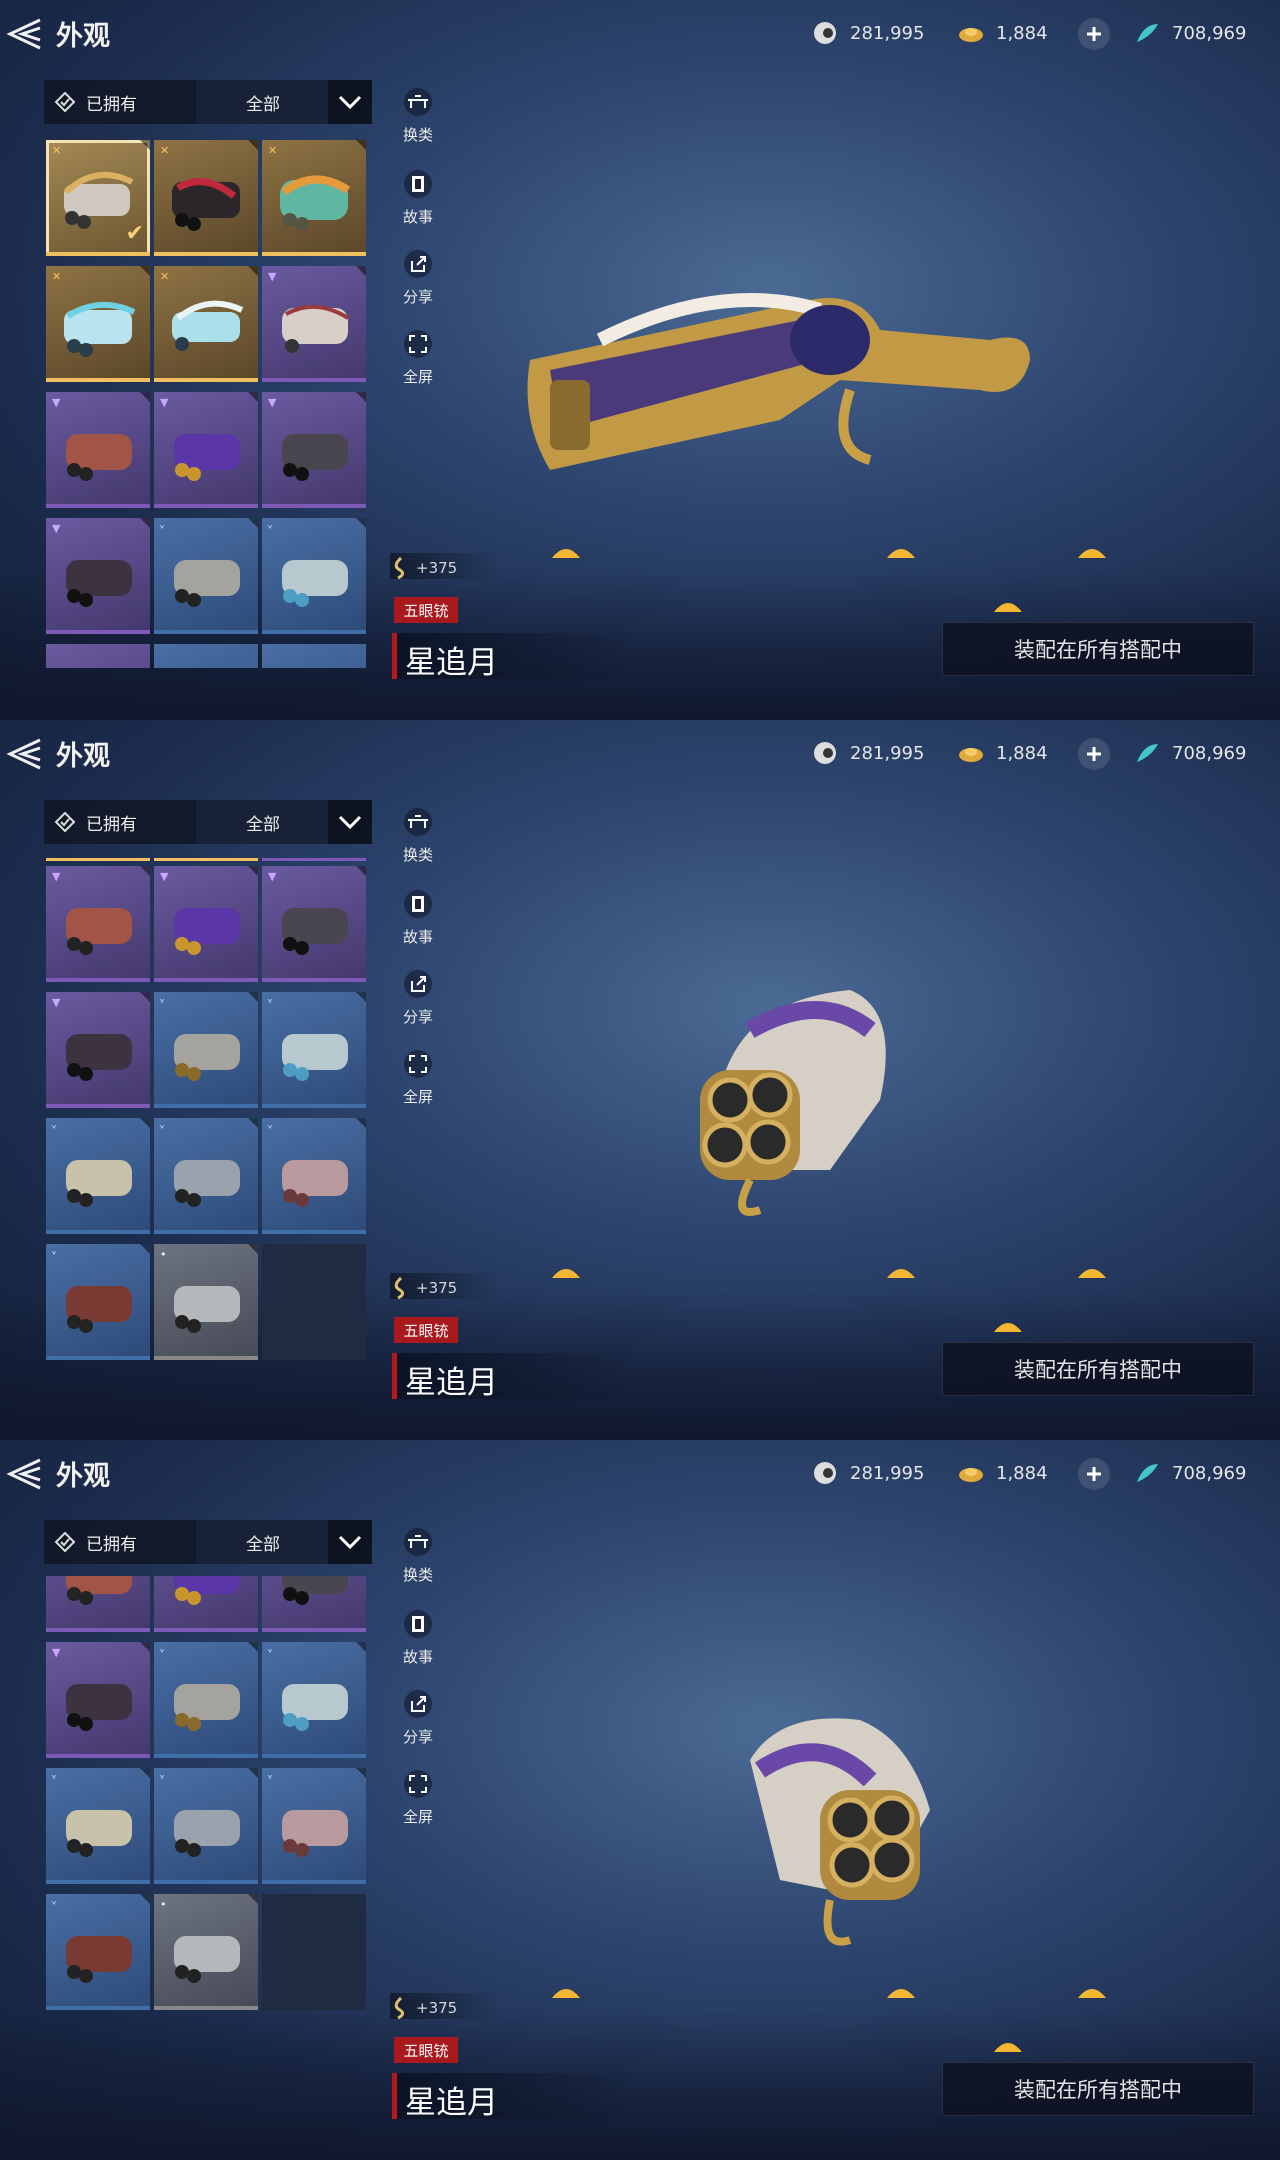 The image size is (1280, 2160). Describe the element at coordinates (399, 568) in the screenshot. I see `power-icon` at that location.